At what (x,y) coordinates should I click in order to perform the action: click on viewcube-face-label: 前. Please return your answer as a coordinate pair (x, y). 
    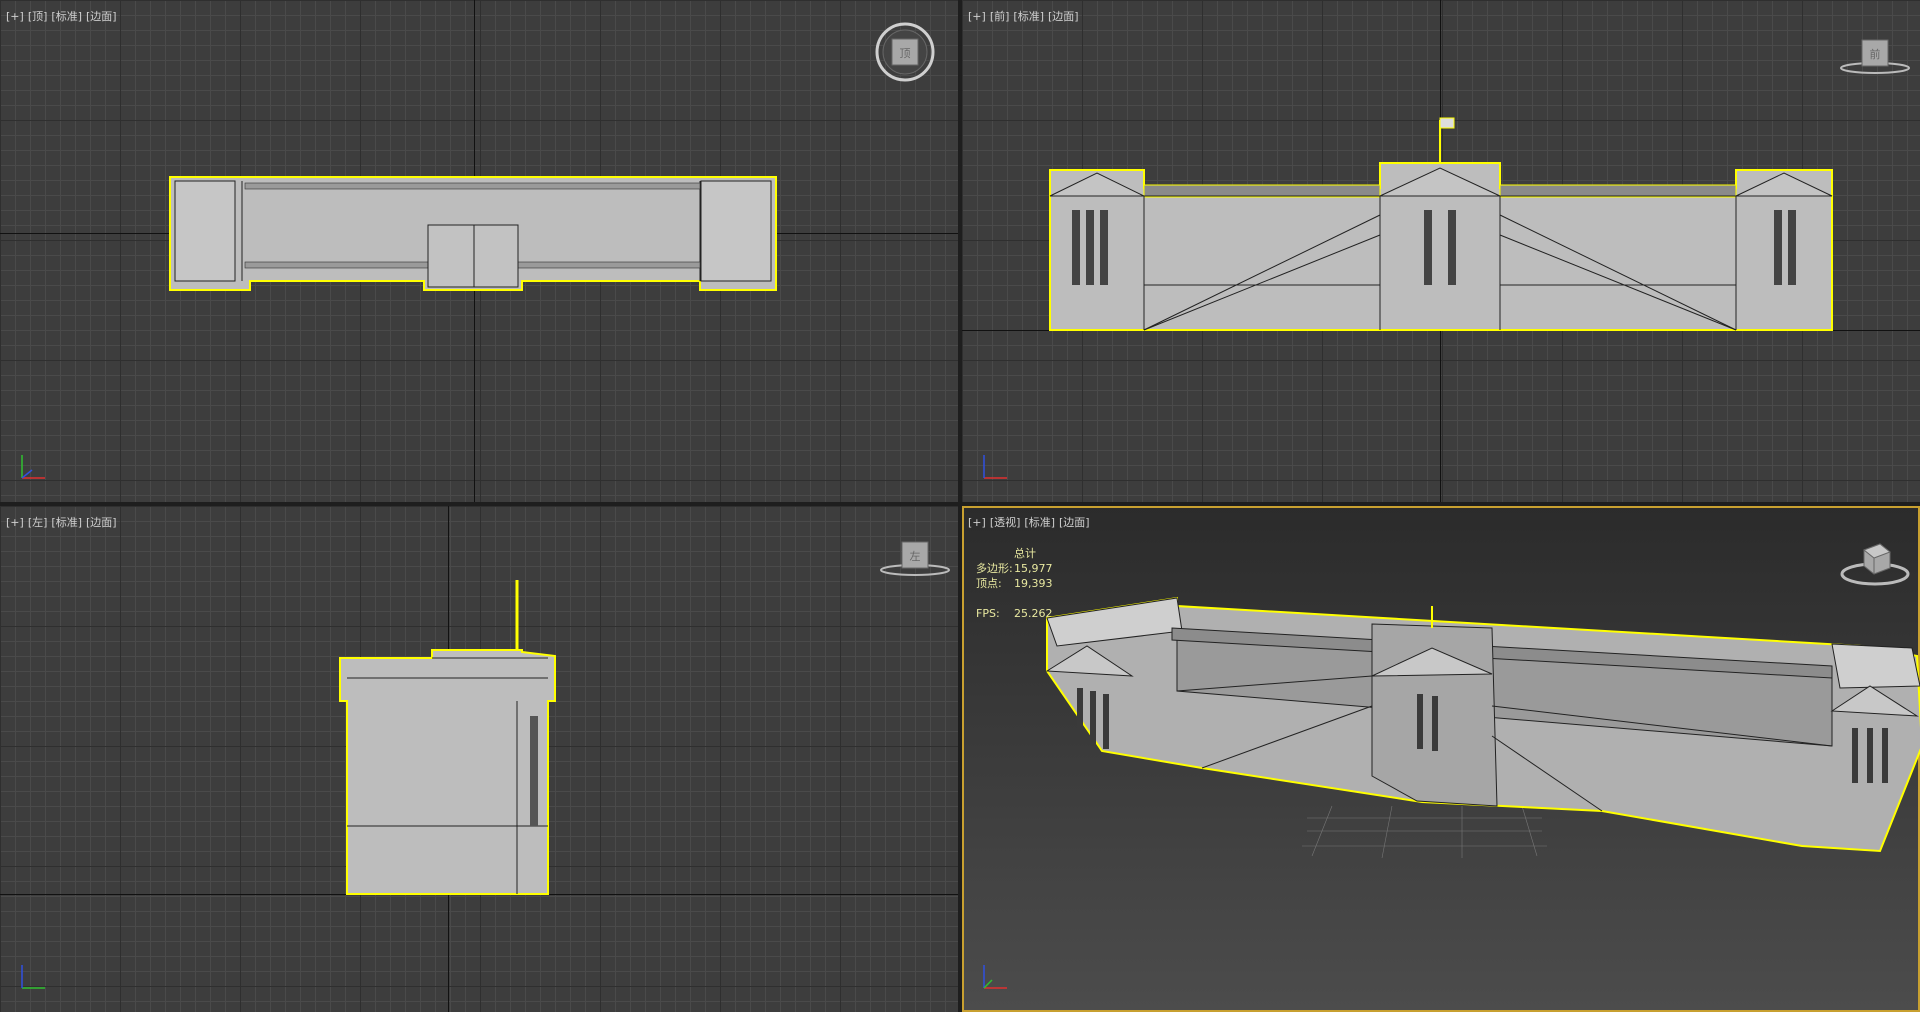
    Looking at the image, I should click on (1875, 54).